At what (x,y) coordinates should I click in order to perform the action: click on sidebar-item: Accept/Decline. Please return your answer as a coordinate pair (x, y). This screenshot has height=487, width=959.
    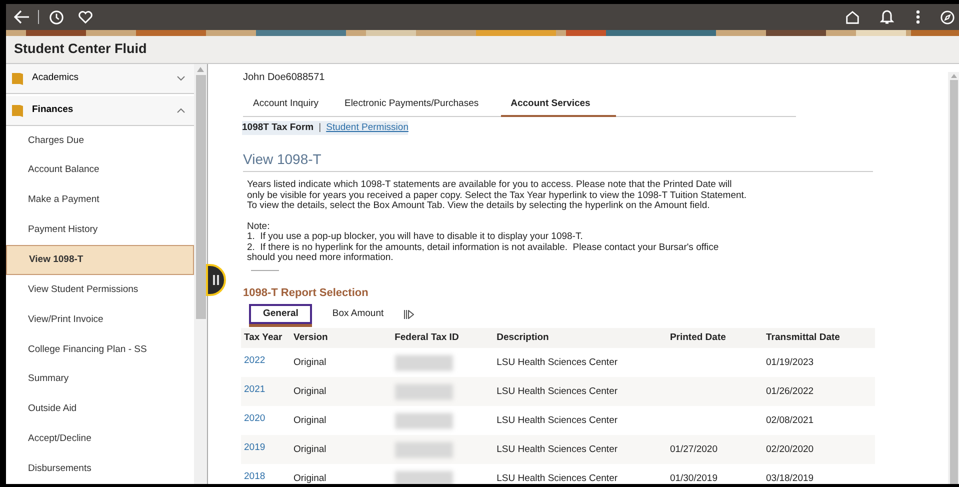
    Looking at the image, I should click on (100, 439).